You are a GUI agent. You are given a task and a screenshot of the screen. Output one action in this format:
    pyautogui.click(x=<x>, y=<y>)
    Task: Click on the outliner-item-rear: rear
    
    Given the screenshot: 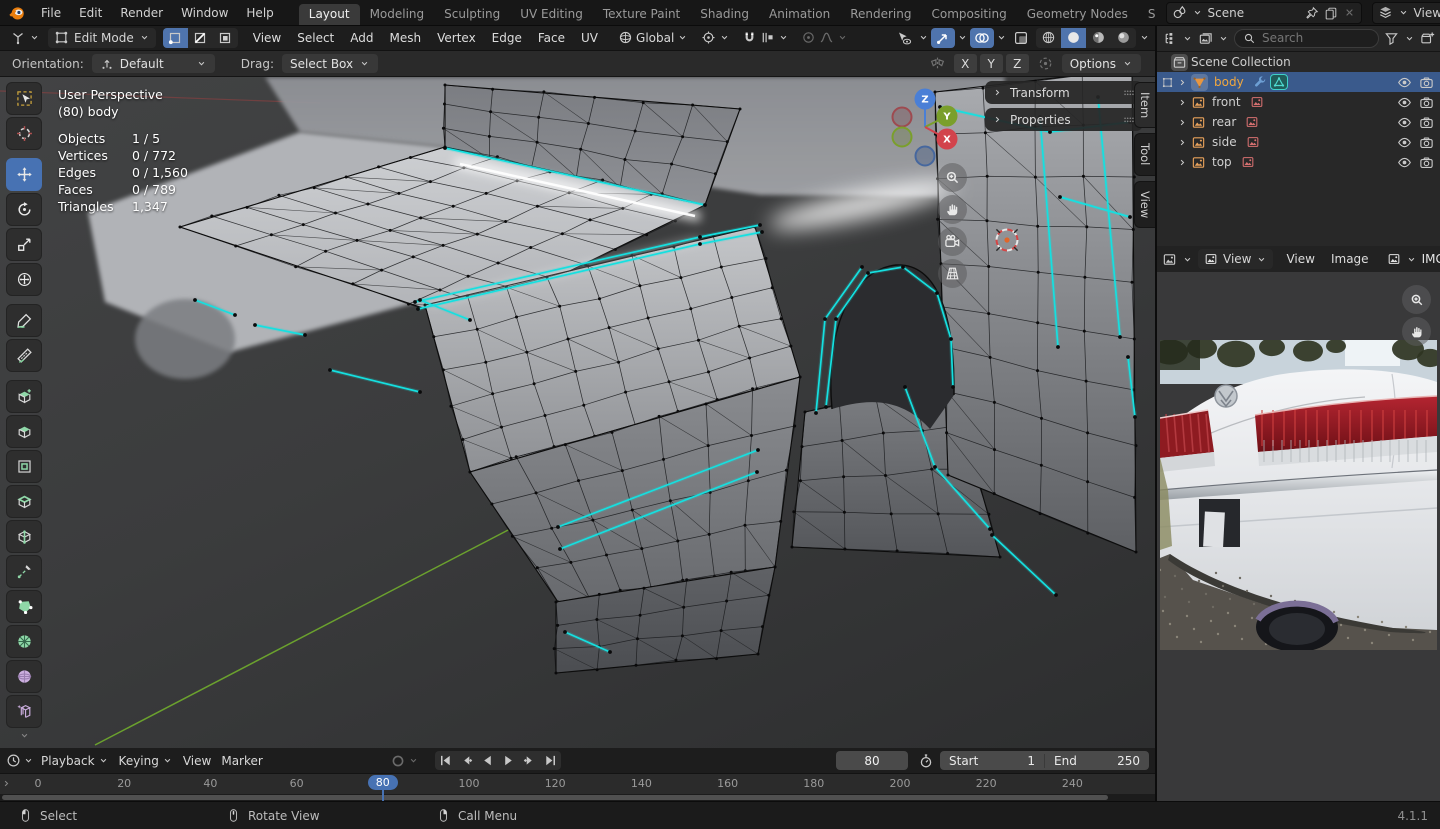 What is the action you would take?
    pyautogui.click(x=1298, y=122)
    